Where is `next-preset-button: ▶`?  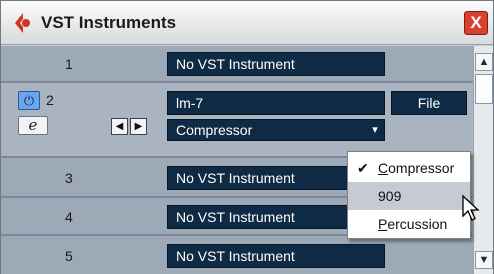 next-preset-button: ▶ is located at coordinates (138, 126).